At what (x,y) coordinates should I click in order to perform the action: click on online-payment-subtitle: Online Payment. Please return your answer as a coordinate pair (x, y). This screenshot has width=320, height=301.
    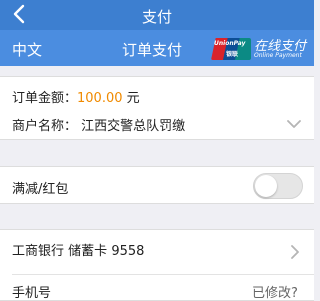
    Looking at the image, I should click on (278, 55).